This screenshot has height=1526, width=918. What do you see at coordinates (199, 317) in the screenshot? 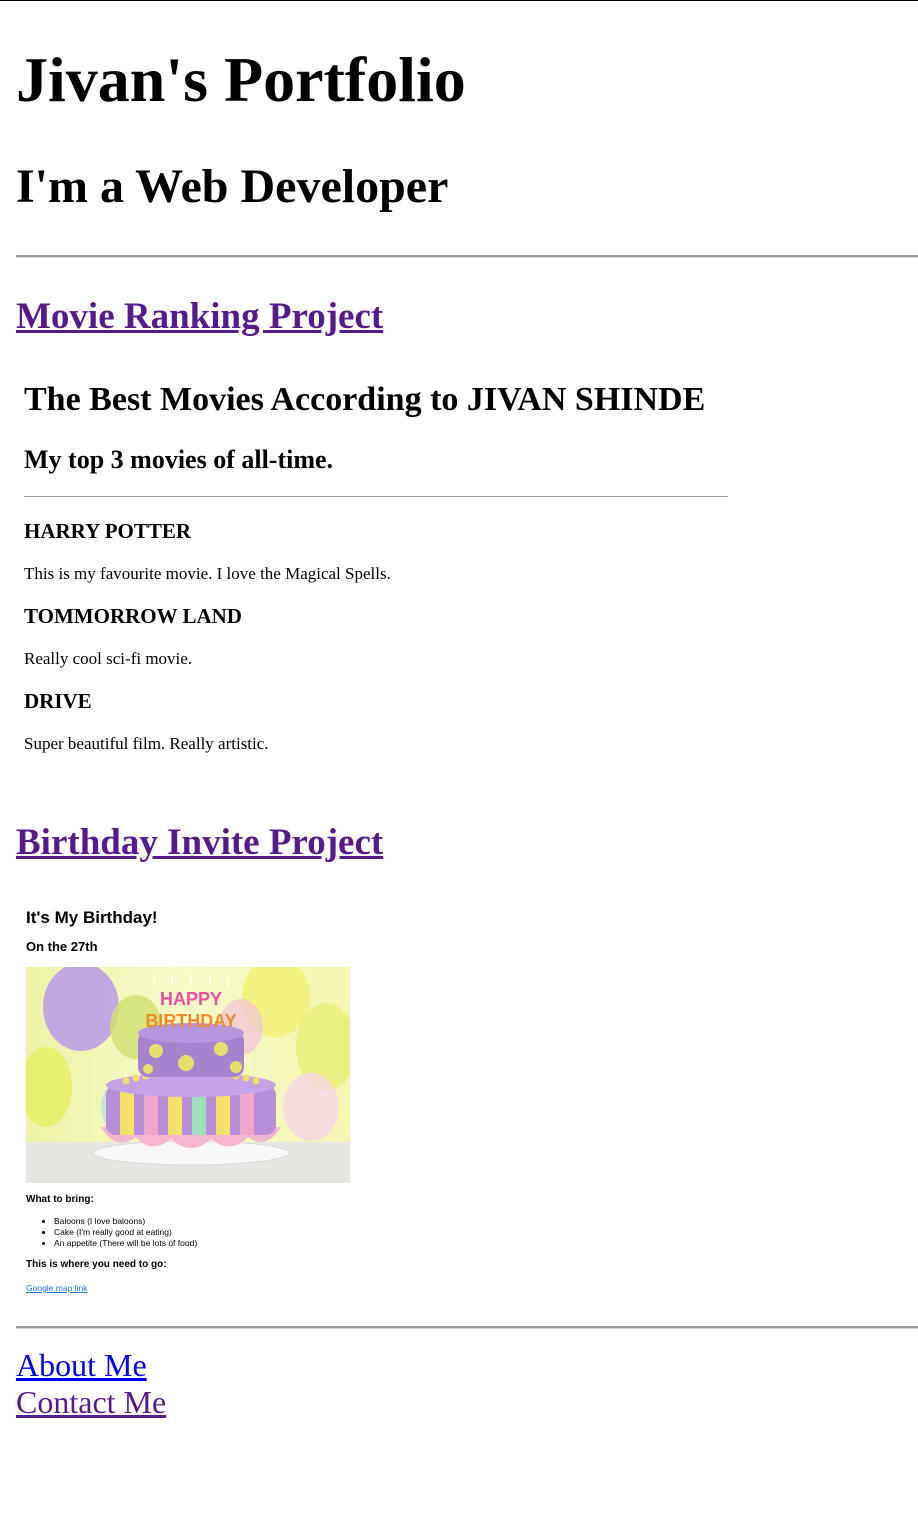
I see `movie-ranking-project-link: Movie Ranking Project` at bounding box center [199, 317].